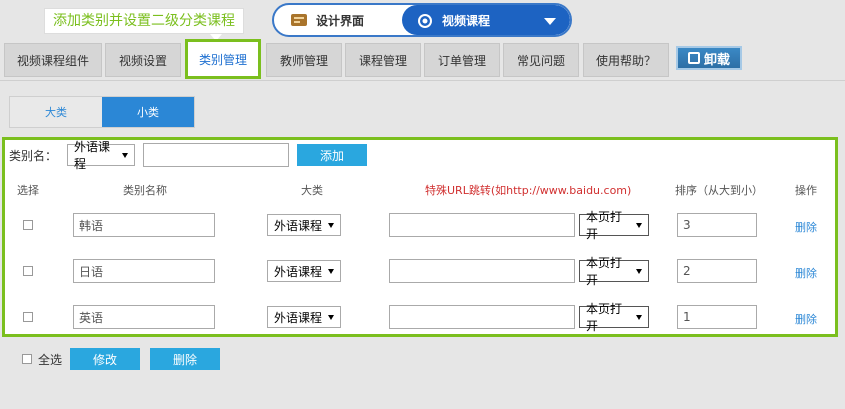  Describe the element at coordinates (717, 271) in the screenshot. I see `order-input: 2` at that location.